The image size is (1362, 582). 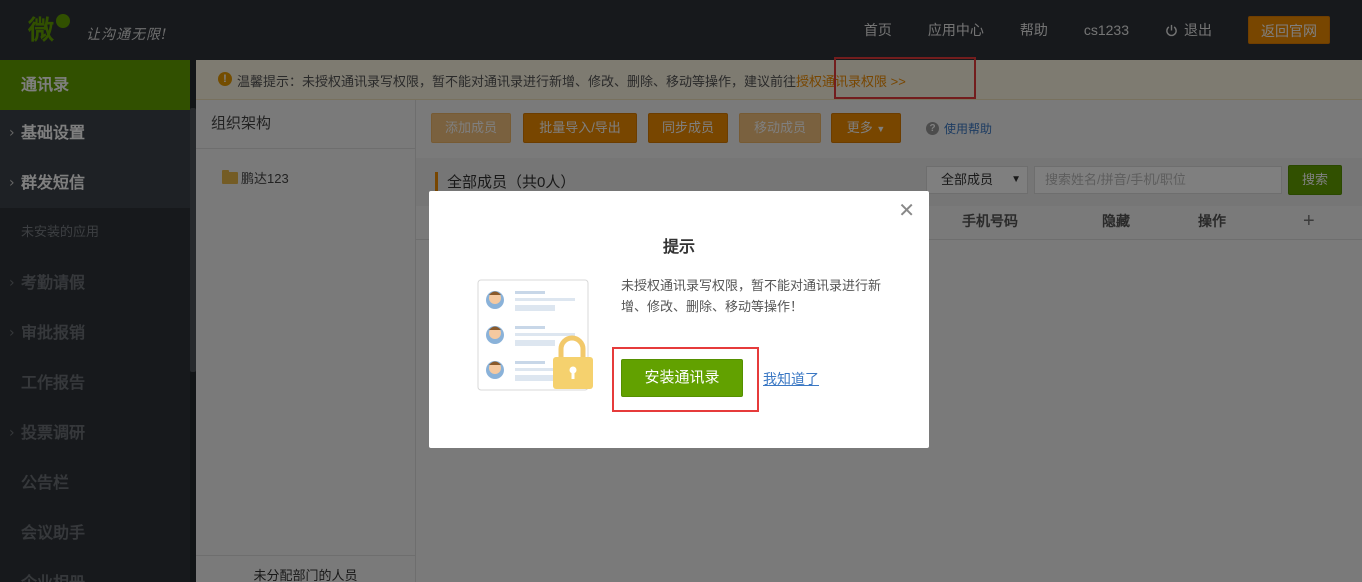 I want to click on got-it-link: 我知道了, so click(x=791, y=379).